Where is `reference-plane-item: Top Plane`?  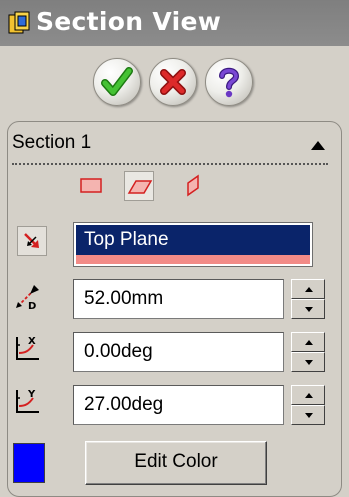
reference-plane-item: Top Plane is located at coordinates (193, 240).